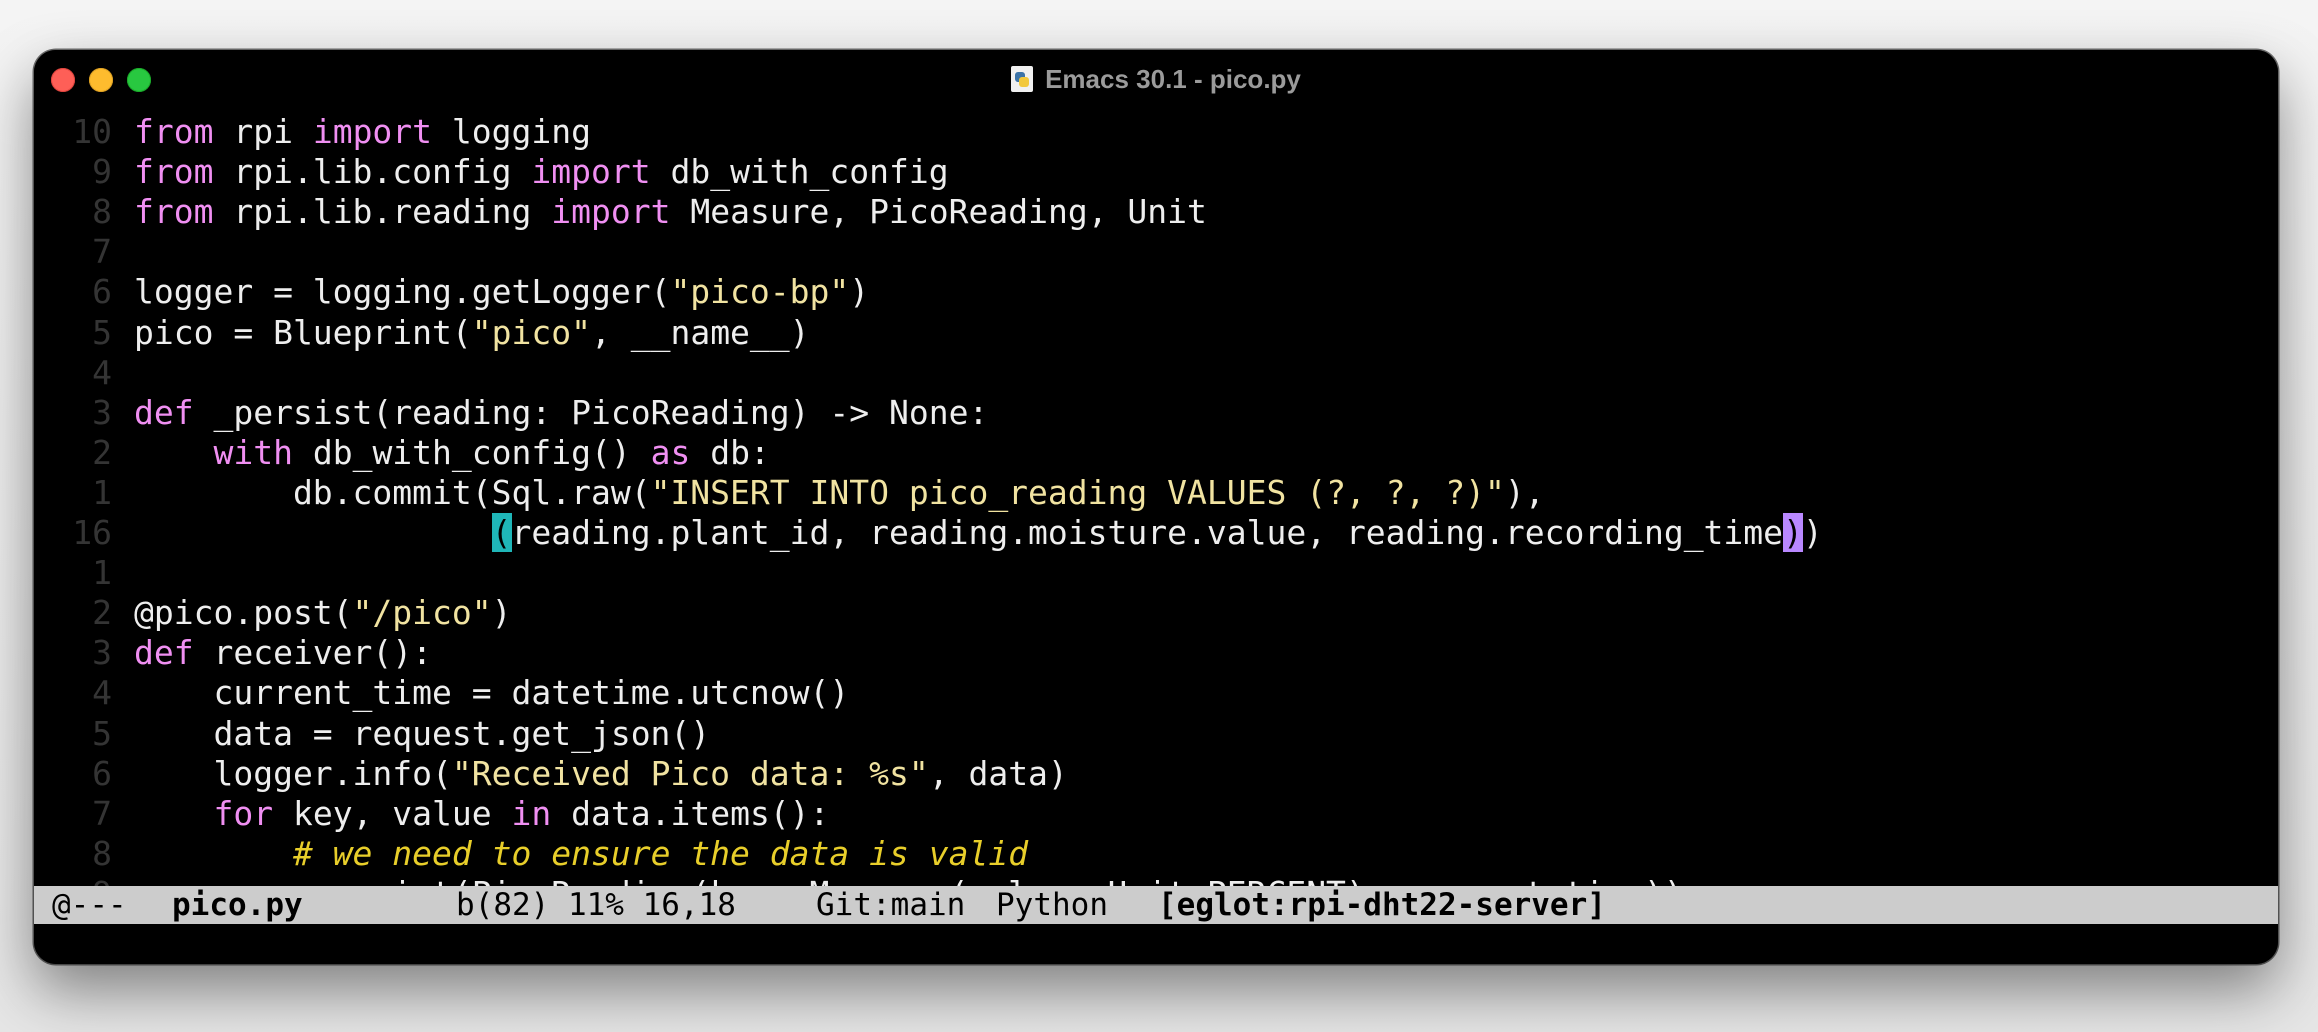 Image resolution: width=2318 pixels, height=1032 pixels. I want to click on line-number: 9, so click(102, 172).